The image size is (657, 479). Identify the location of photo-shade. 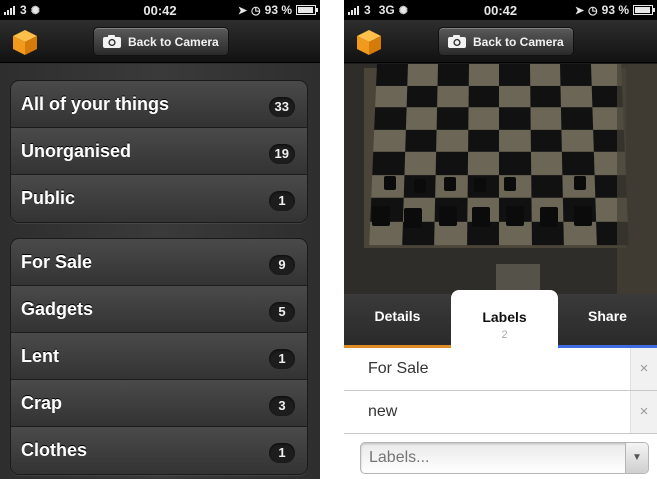
(637, 179).